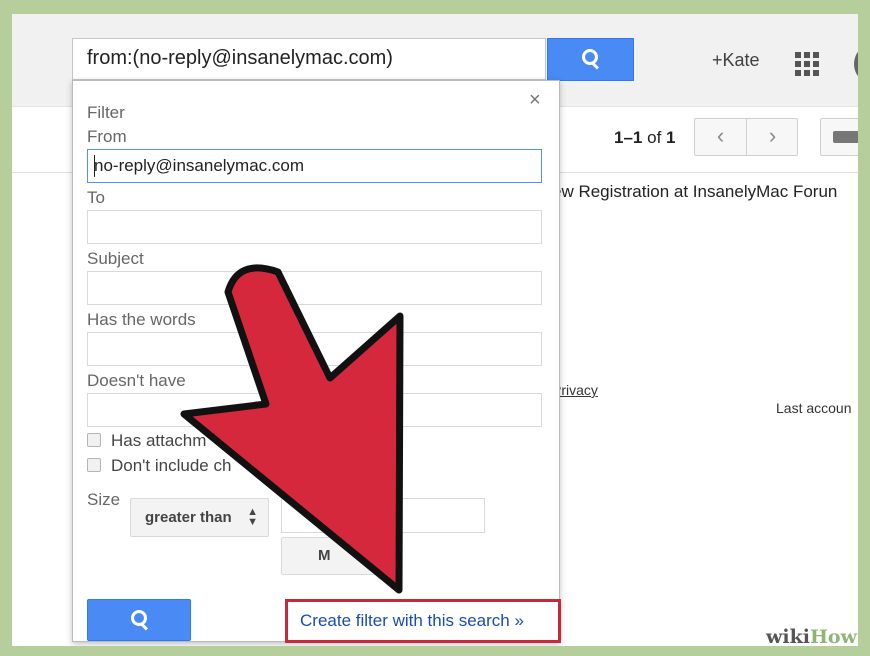 Image resolution: width=870 pixels, height=656 pixels. I want to click on red-arrow-shape, so click(292, 429).